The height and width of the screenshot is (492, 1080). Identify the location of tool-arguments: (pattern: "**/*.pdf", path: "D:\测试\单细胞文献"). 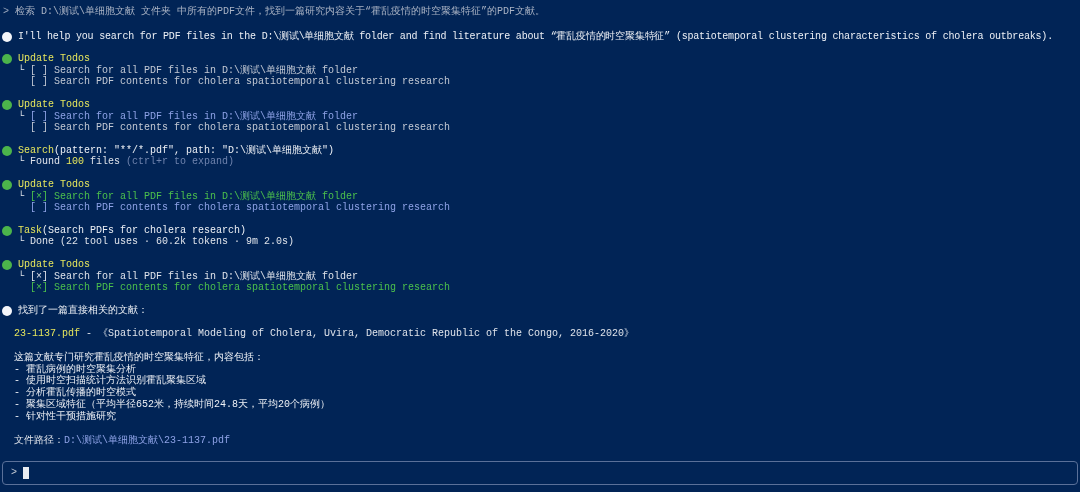
(194, 150).